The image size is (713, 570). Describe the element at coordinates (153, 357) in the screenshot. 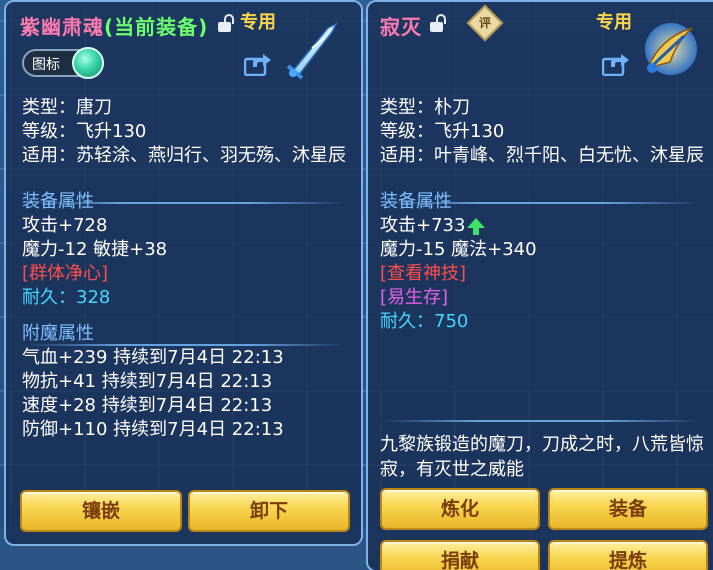

I see `enchant-line: 气血+239 持续到7月4日 22:13` at that location.